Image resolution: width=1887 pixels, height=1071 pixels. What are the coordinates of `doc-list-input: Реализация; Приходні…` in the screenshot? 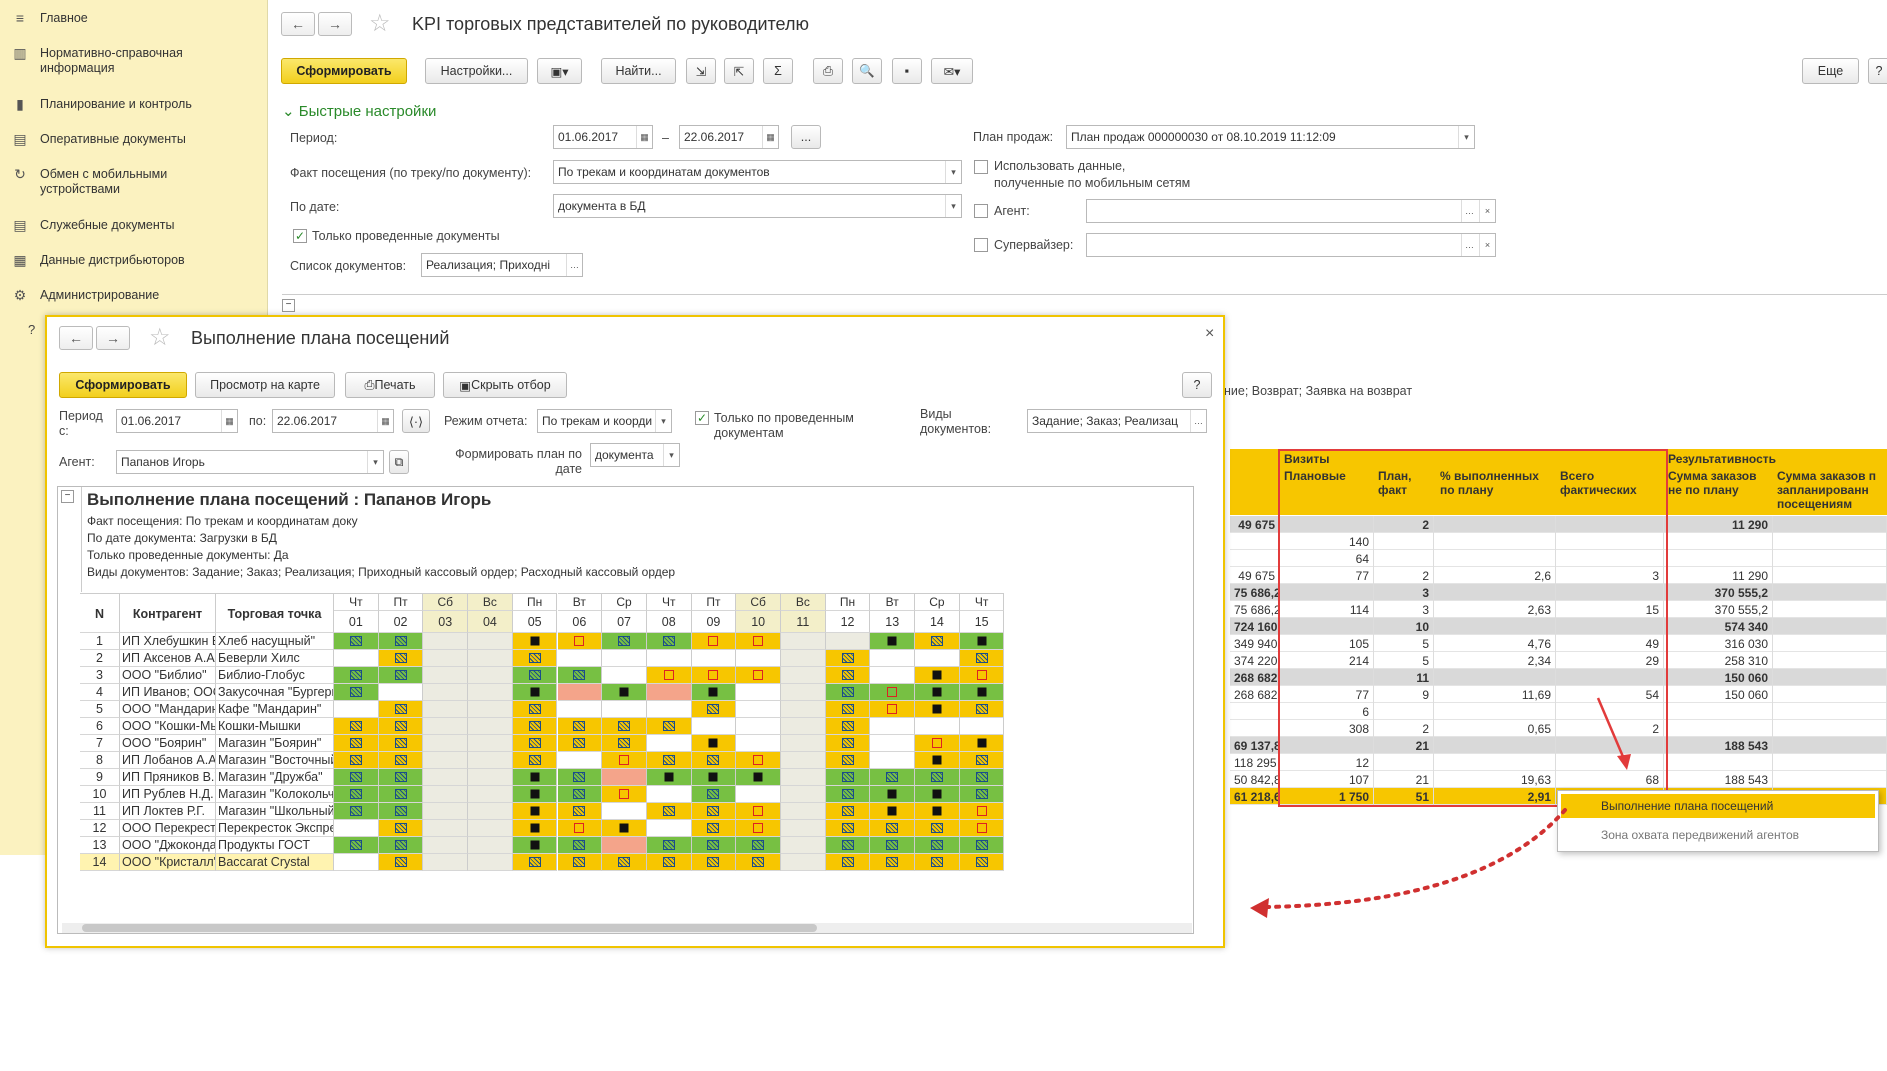 It's located at (502, 265).